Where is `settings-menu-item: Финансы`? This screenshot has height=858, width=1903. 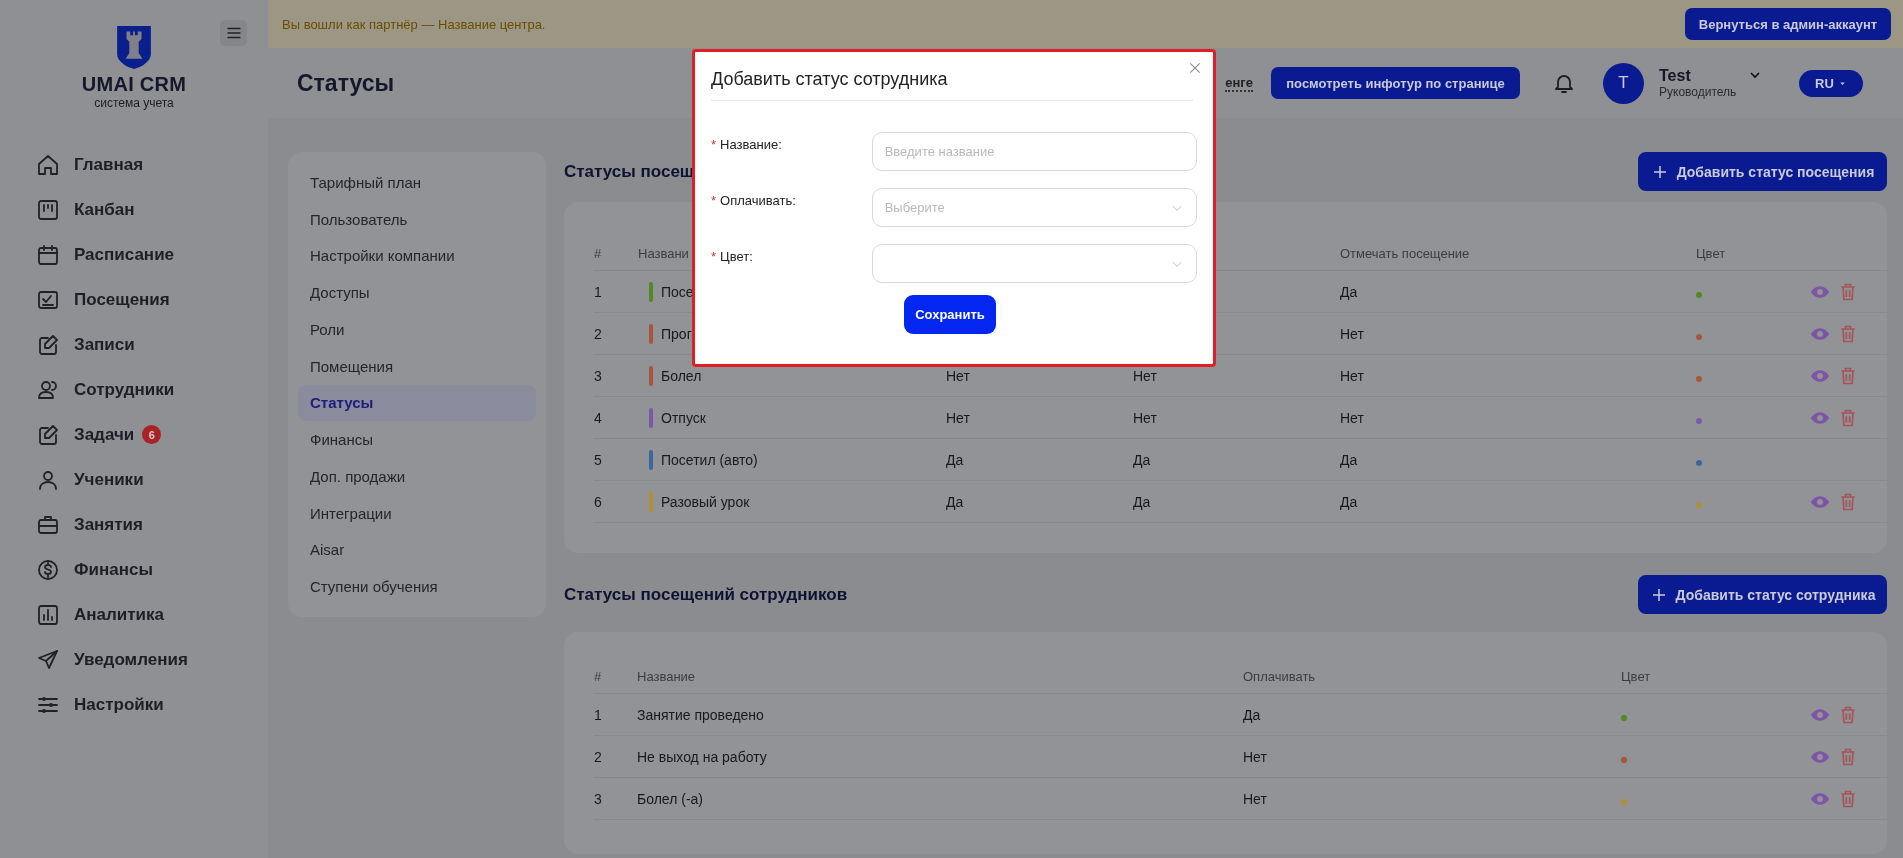
settings-menu-item: Финансы is located at coordinates (417, 439).